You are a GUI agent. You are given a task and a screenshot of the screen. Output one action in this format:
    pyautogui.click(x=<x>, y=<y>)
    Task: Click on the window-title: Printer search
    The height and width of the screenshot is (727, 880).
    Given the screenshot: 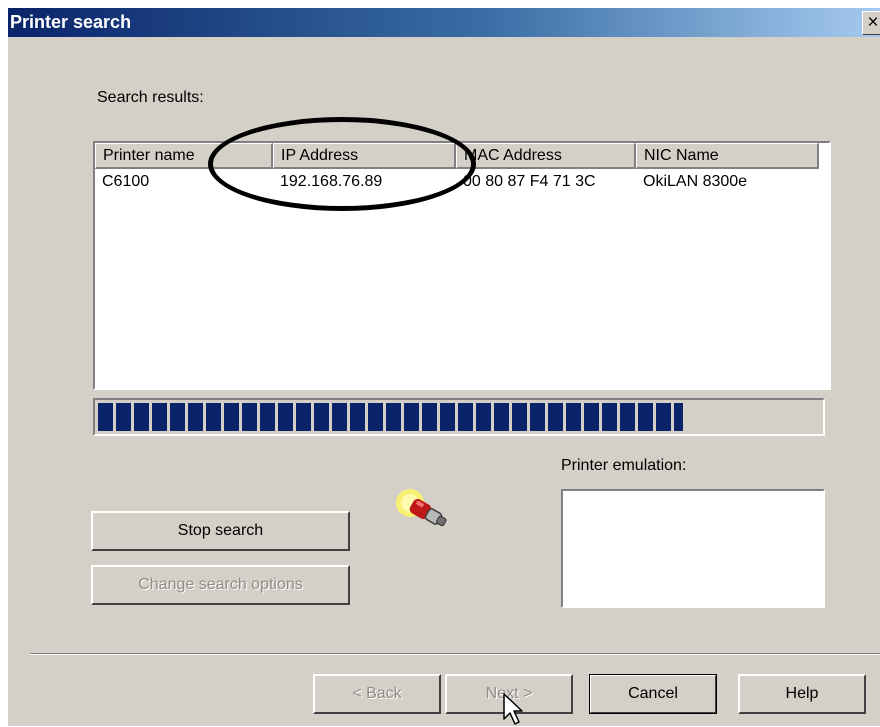 What is the action you would take?
    pyautogui.click(x=71, y=22)
    